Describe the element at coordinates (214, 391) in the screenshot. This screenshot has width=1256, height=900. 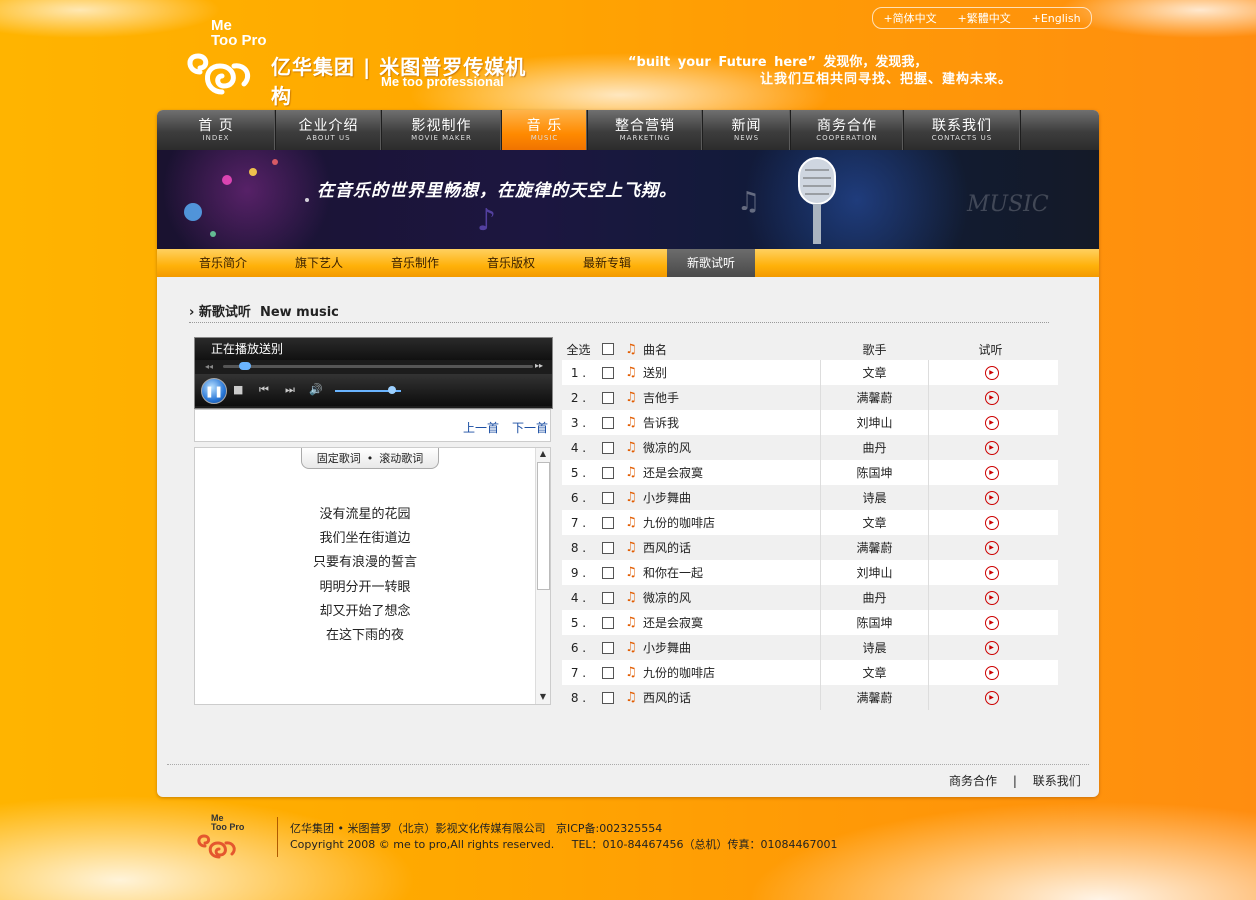
I see `pause-button: ❚❚` at that location.